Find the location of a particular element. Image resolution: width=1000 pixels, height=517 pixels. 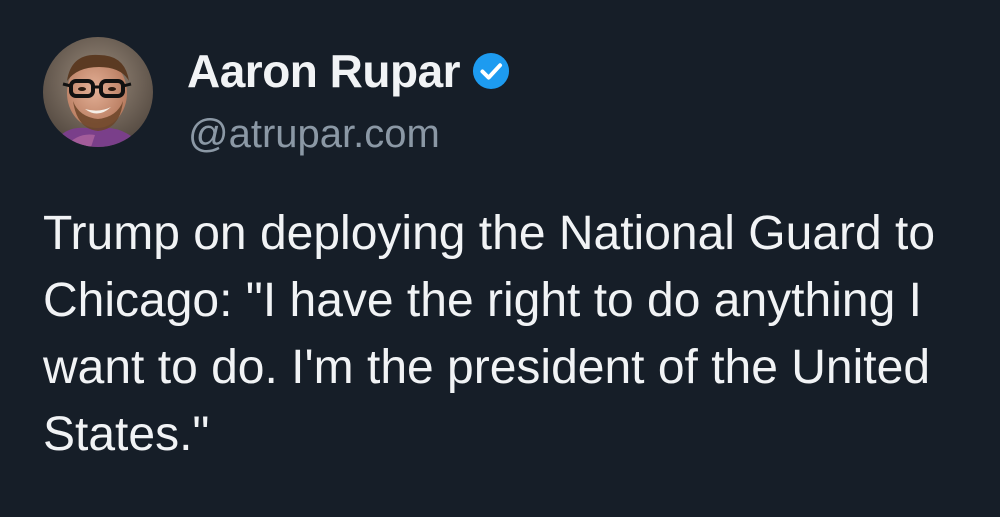

avatar is located at coordinates (98, 92).